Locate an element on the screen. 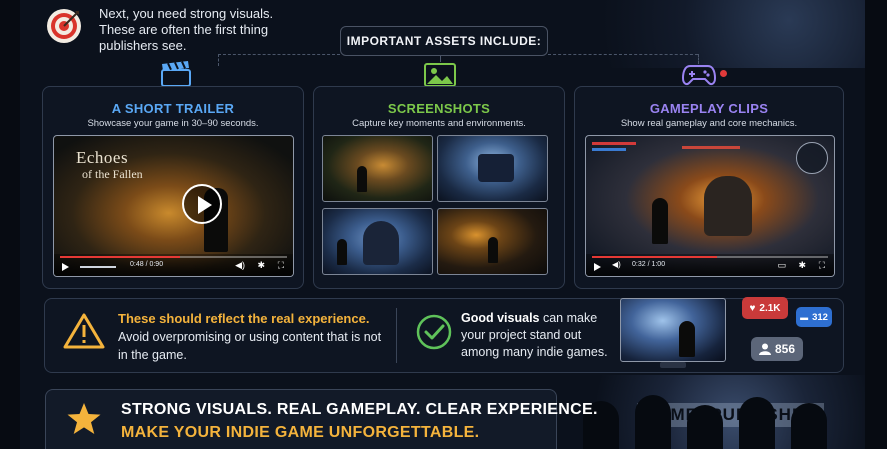 The image size is (887, 449). screenshots-subtitle: Capture key moments and environments. is located at coordinates (439, 123).